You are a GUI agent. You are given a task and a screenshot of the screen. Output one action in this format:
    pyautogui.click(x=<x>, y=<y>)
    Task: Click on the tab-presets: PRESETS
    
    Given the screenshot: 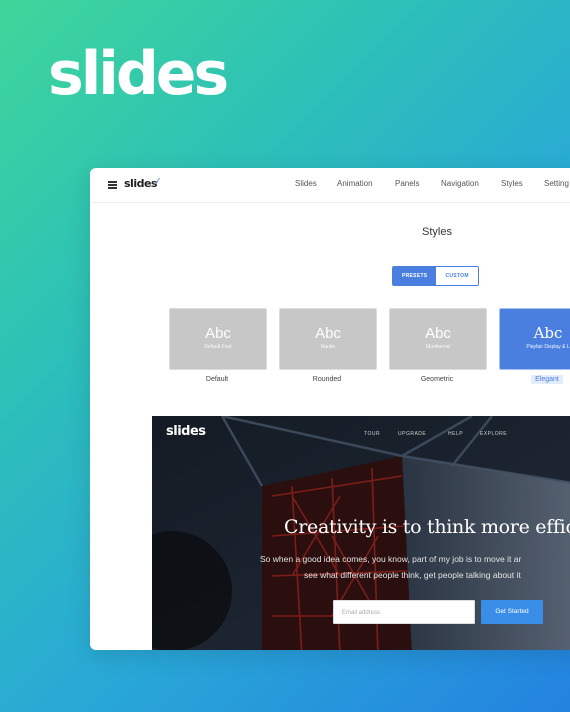 What is the action you would take?
    pyautogui.click(x=415, y=276)
    